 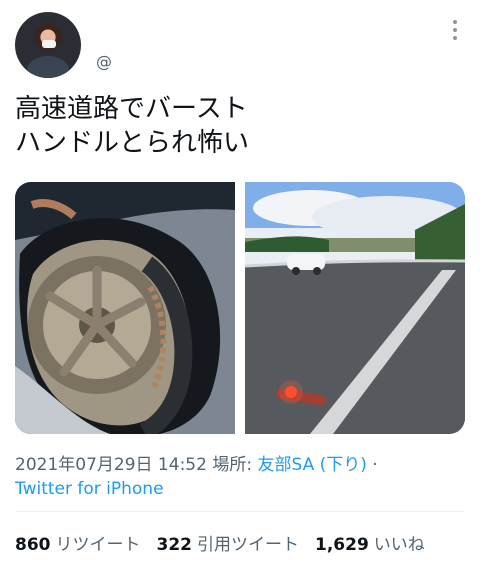 I want to click on mask-shape, so click(x=49, y=44).